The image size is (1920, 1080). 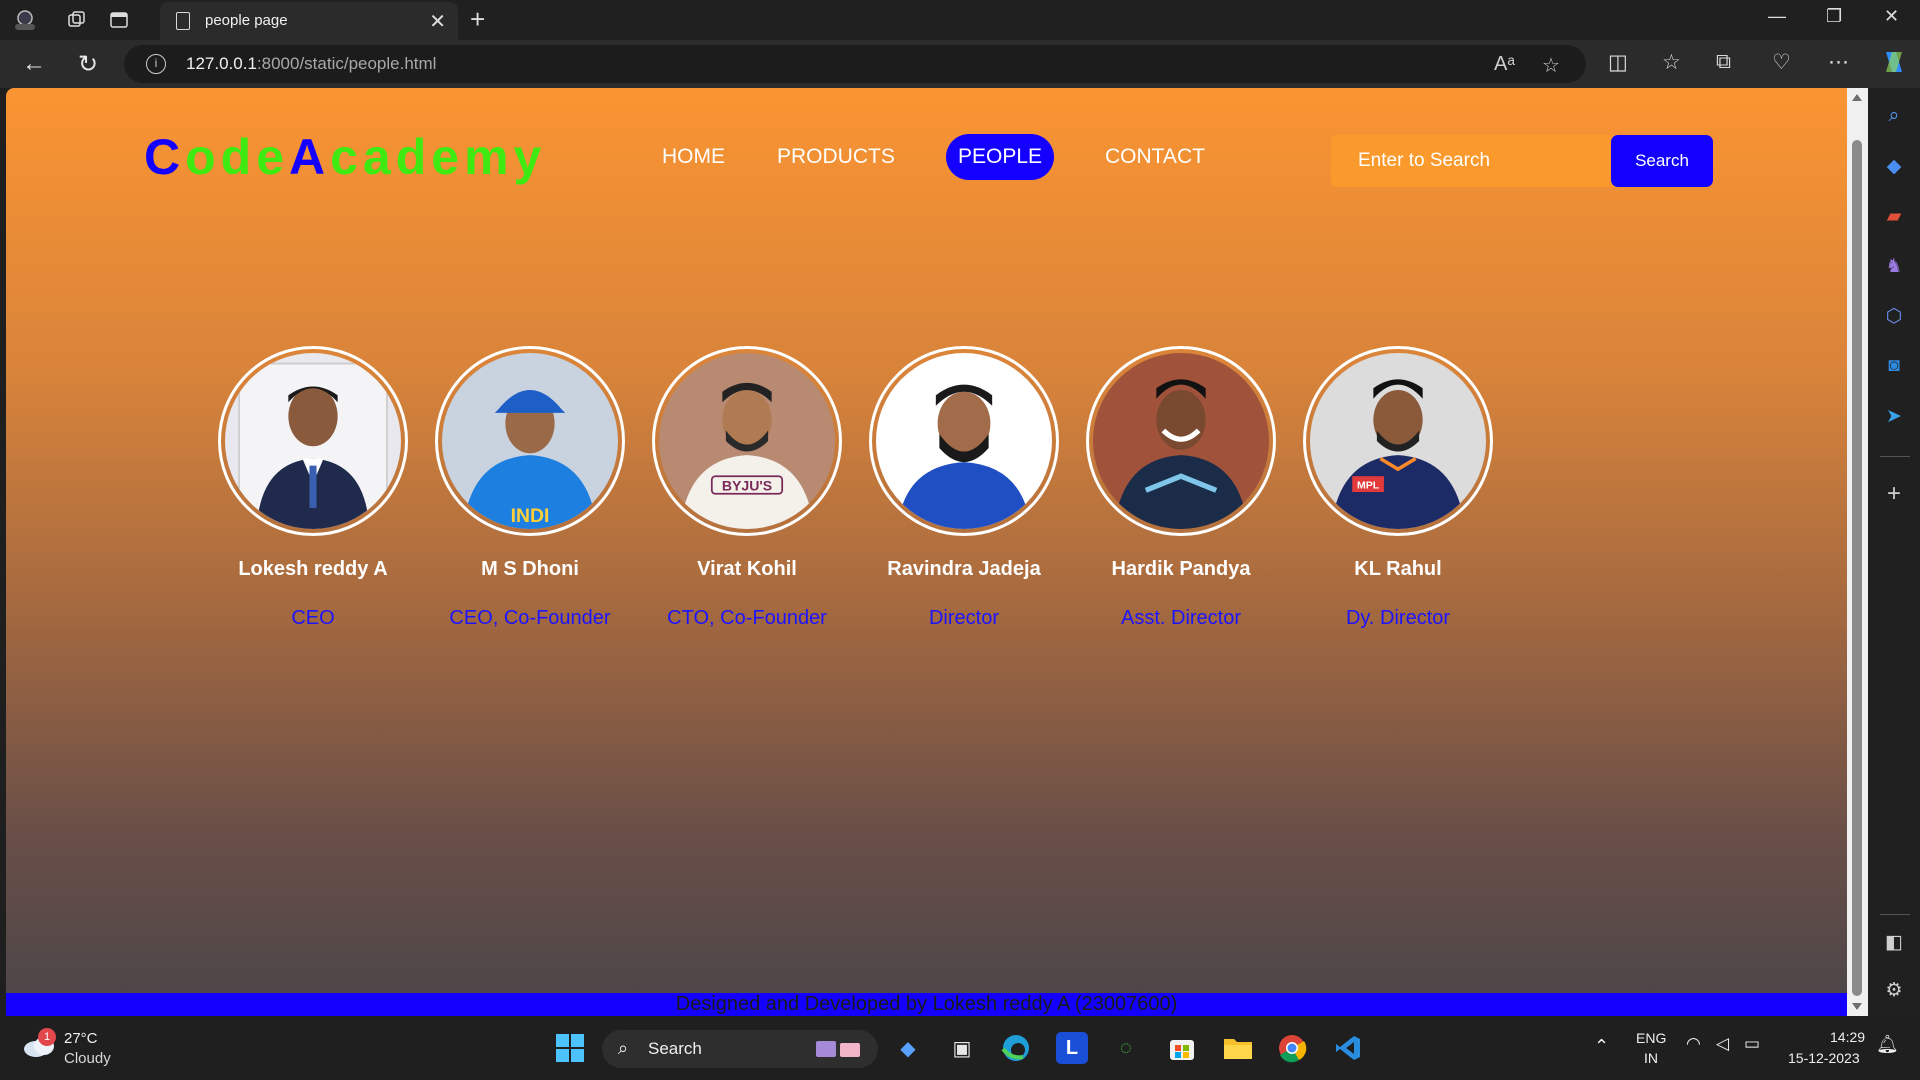 I want to click on microsoft-365-icon: ⬡, so click(x=1894, y=316).